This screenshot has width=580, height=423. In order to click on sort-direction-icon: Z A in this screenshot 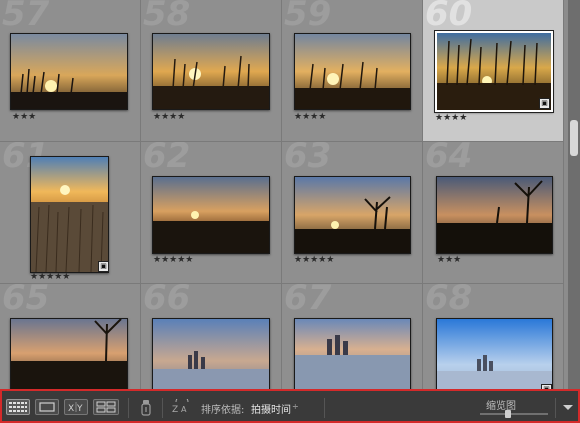, I will do `click(180, 407)`.